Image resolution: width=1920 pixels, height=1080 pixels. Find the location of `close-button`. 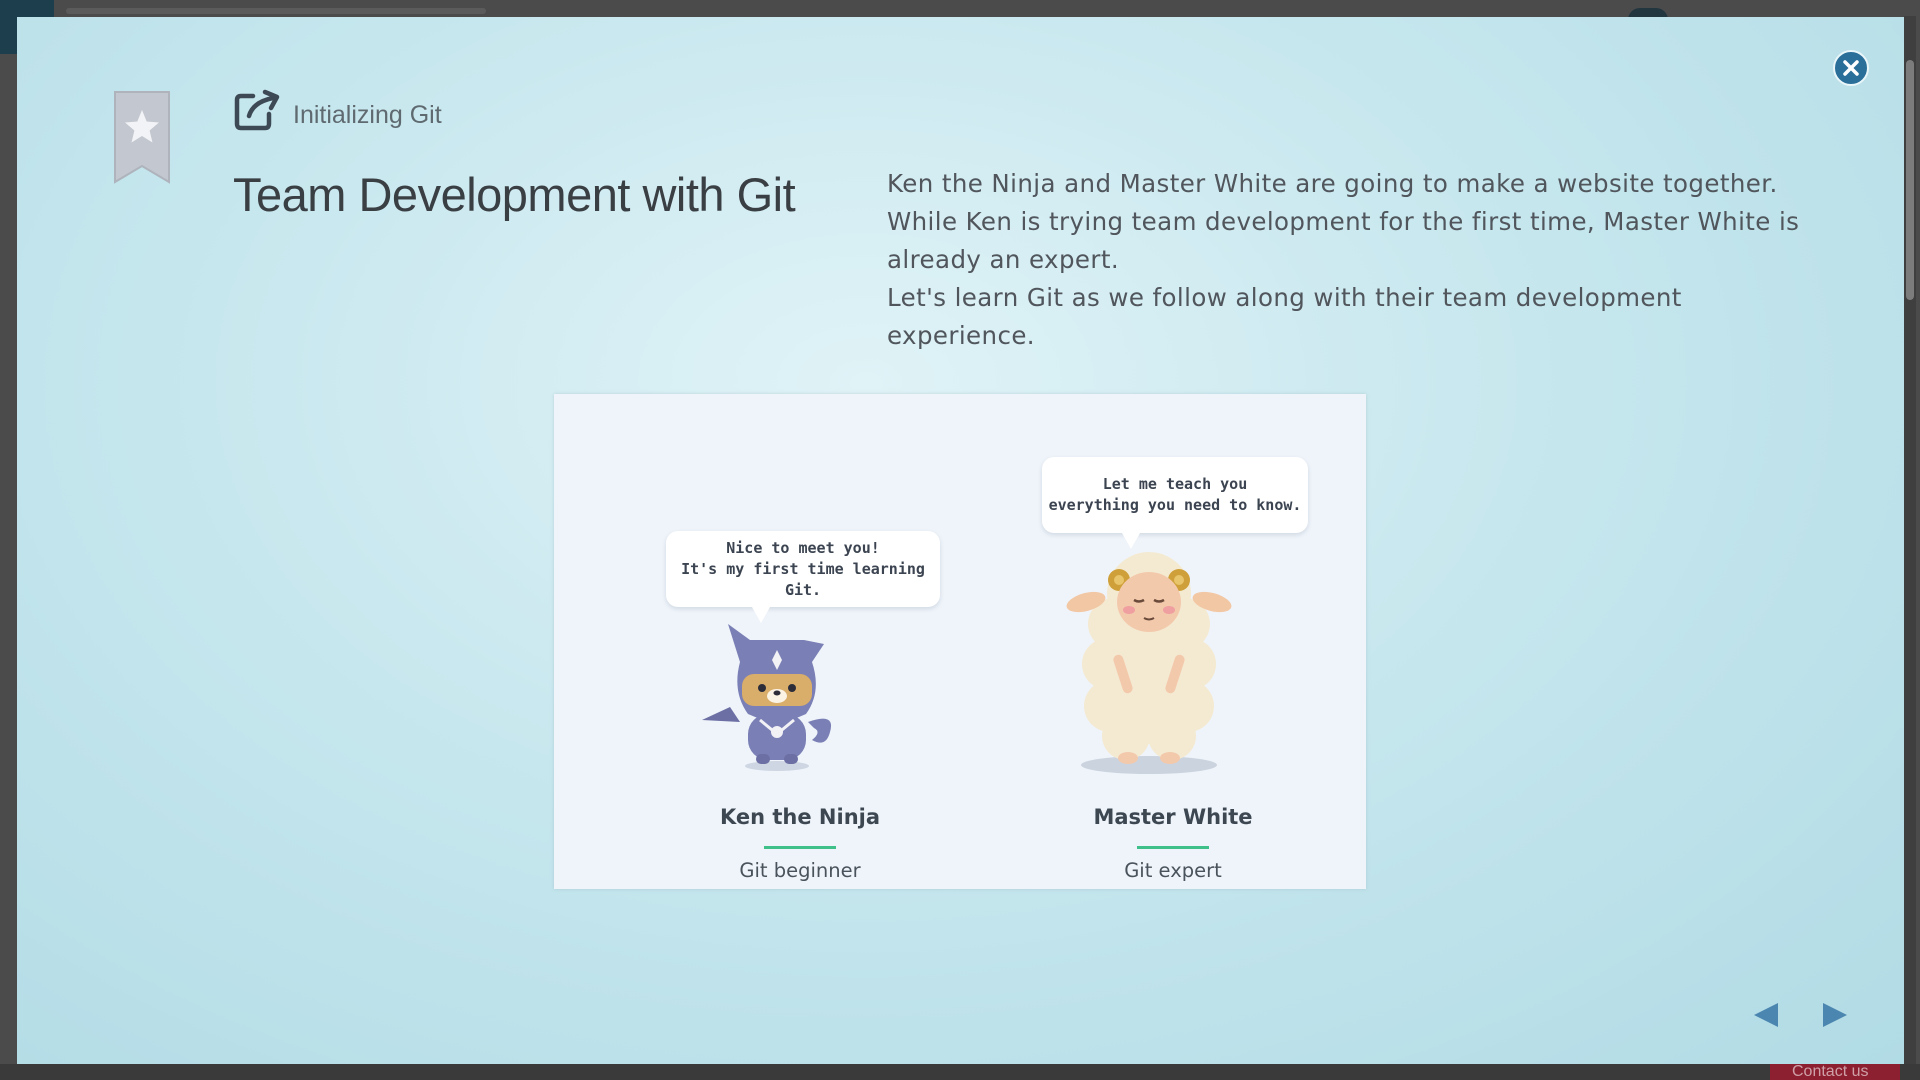

close-button is located at coordinates (1851, 68).